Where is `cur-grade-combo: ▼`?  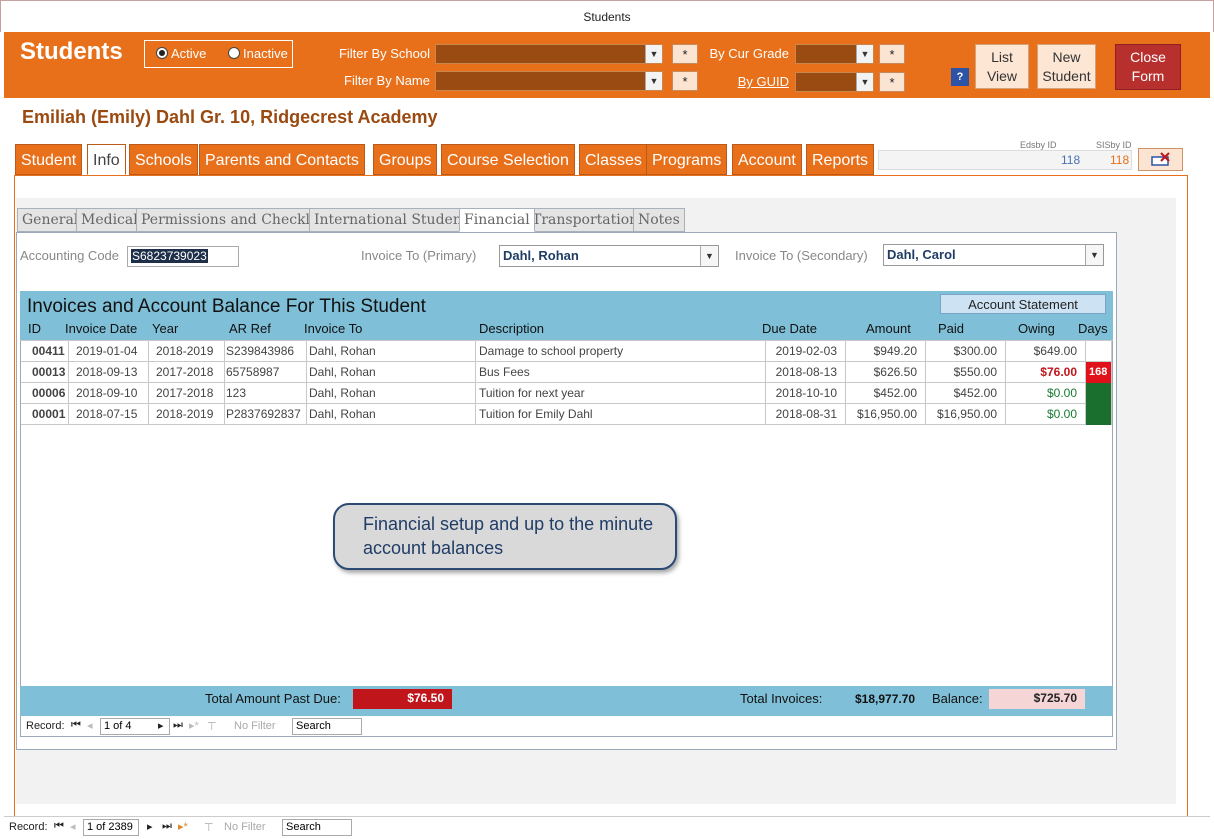 cur-grade-combo: ▼ is located at coordinates (834, 54).